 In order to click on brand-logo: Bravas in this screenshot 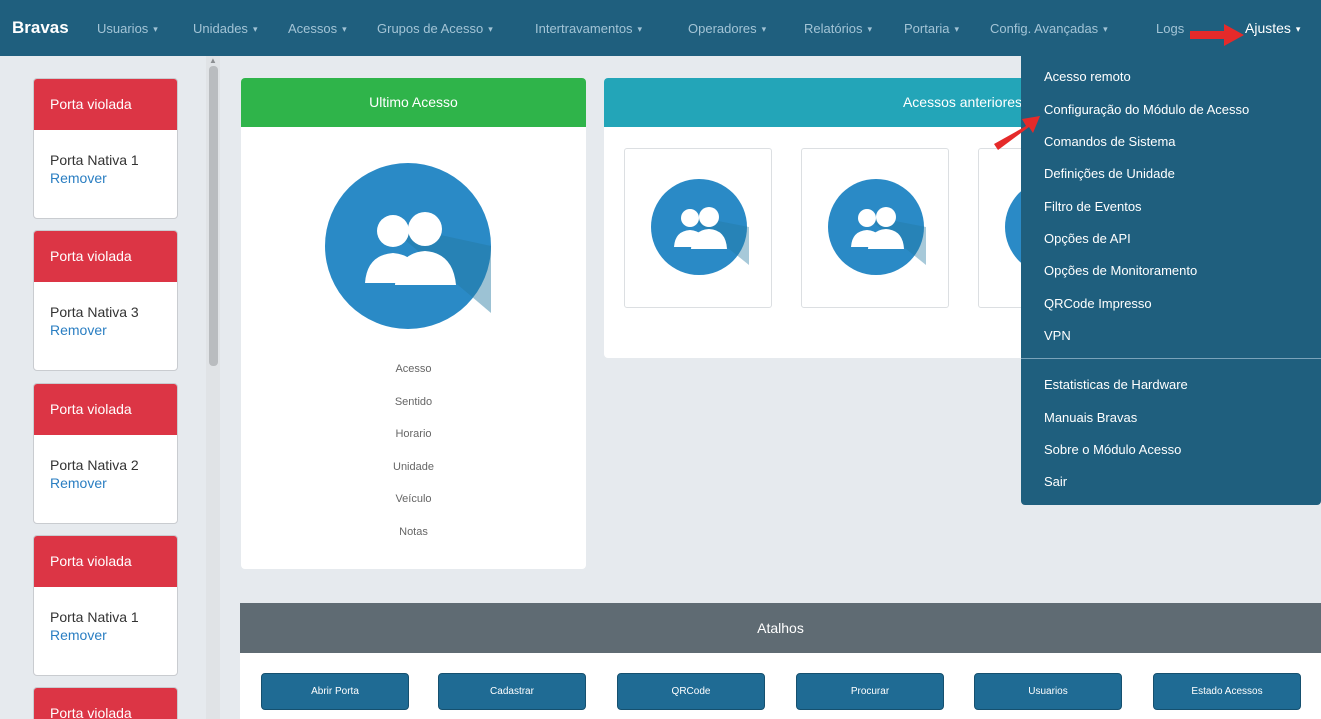, I will do `click(40, 28)`.